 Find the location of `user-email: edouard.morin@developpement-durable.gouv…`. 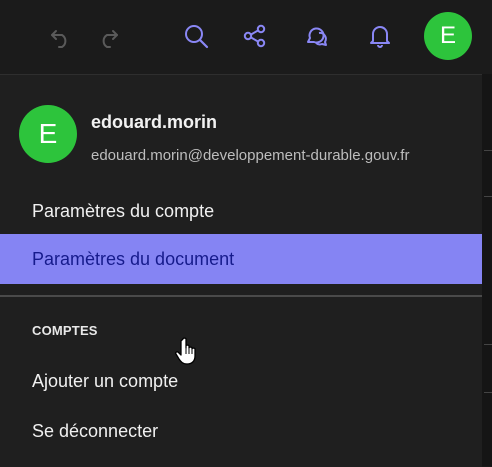

user-email: edouard.morin@developpement-durable.gouv… is located at coordinates (250, 155).